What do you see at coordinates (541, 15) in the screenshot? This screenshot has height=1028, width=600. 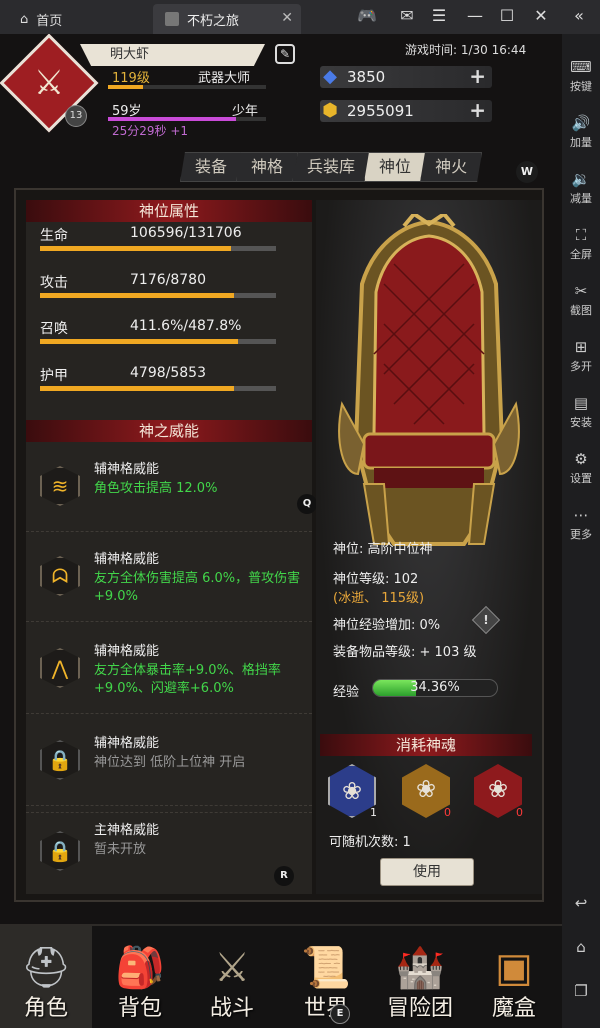 I see `close-window-icon: ✕` at bounding box center [541, 15].